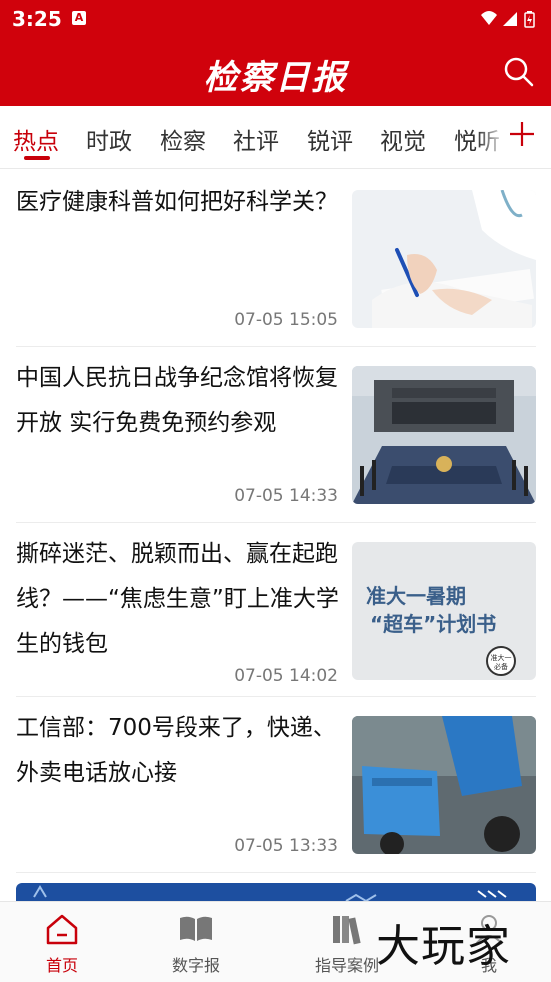 The height and width of the screenshot is (982, 551). I want to click on news-time: 07-05 13:33, so click(286, 846).